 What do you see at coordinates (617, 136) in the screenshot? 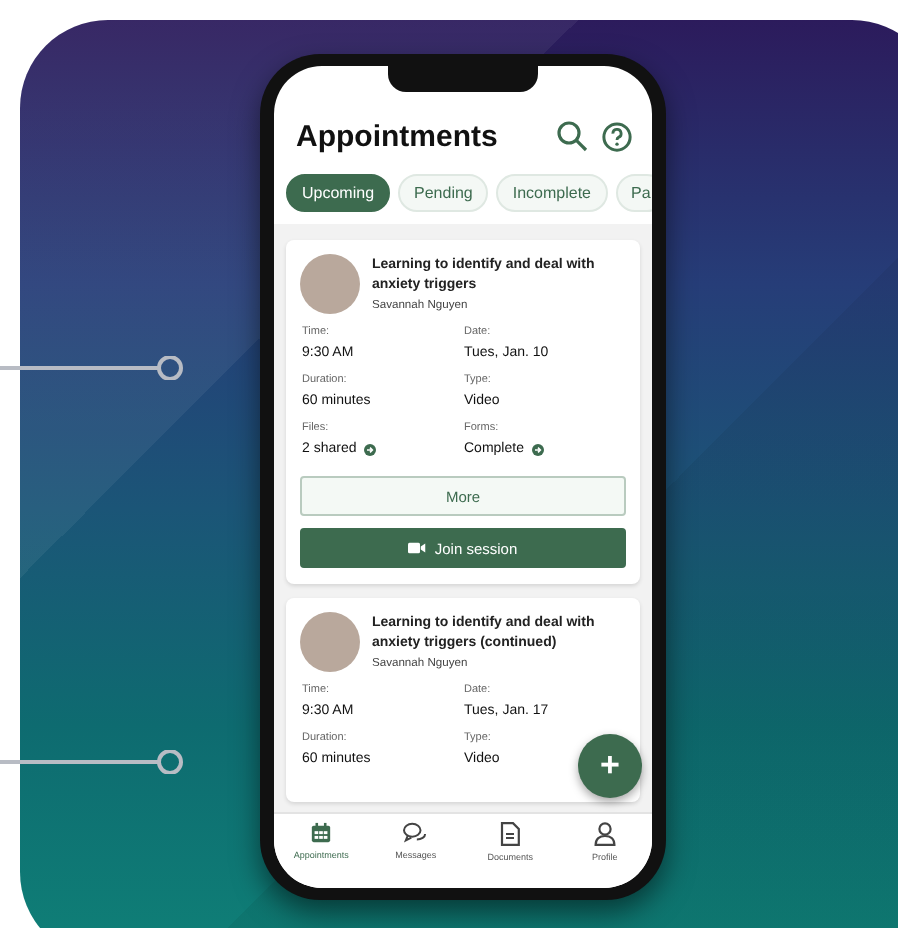
I see `help-icon` at bounding box center [617, 136].